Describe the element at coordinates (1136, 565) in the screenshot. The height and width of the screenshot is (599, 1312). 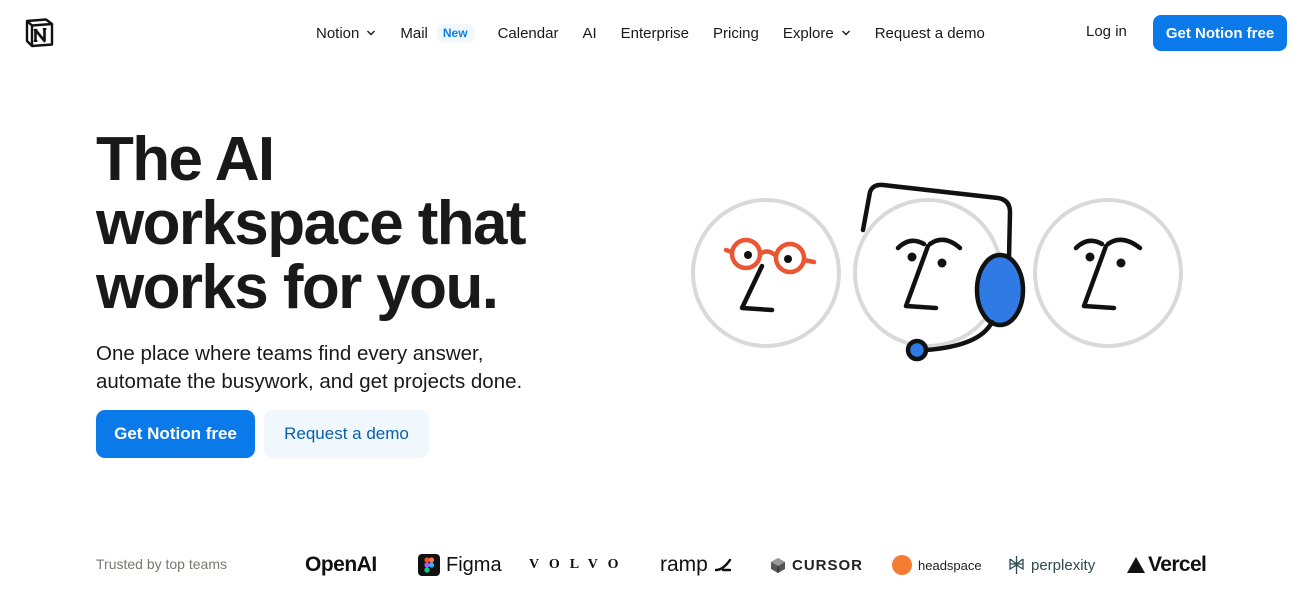
I see `vercel-triangle-icon` at that location.